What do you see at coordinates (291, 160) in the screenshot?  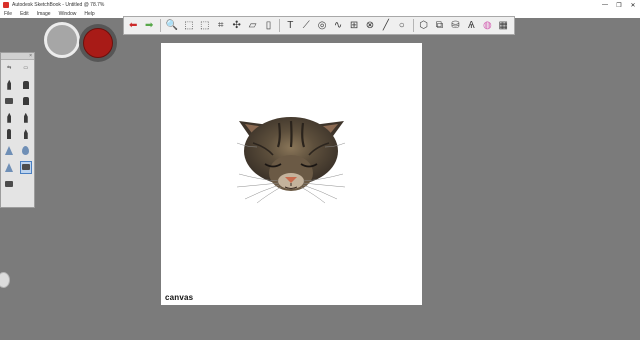 I see `kitten-face-drawing` at bounding box center [291, 160].